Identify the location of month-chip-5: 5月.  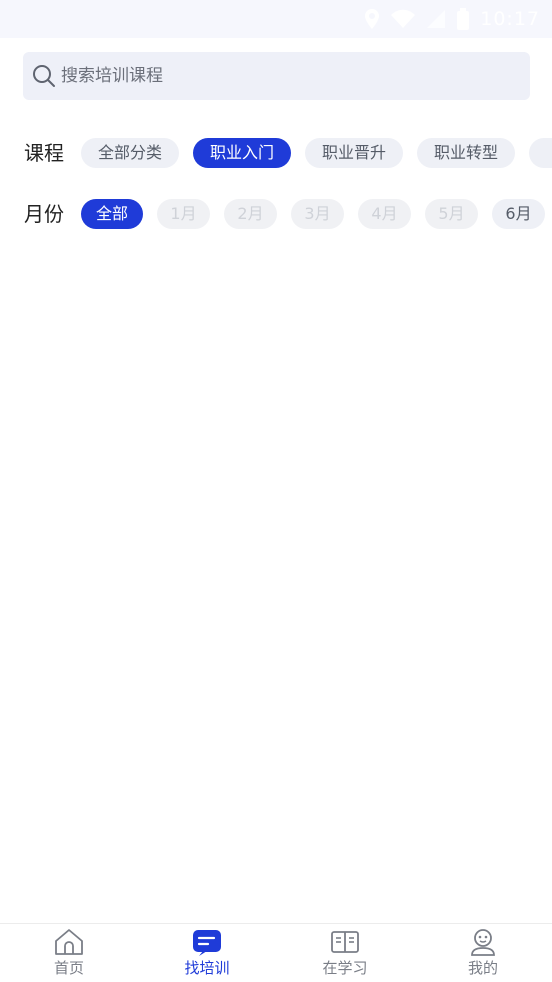
(451, 214).